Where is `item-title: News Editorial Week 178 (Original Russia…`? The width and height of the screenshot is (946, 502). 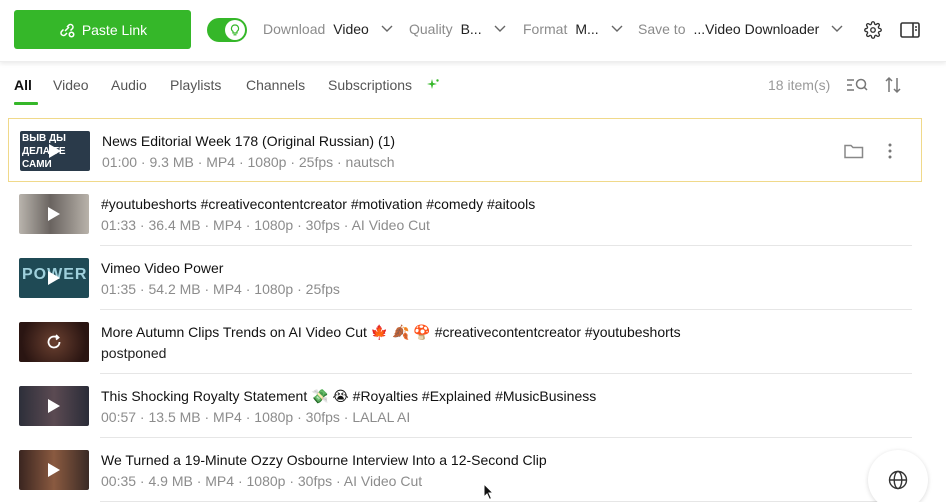 item-title: News Editorial Week 178 (Original Russia… is located at coordinates (249, 141).